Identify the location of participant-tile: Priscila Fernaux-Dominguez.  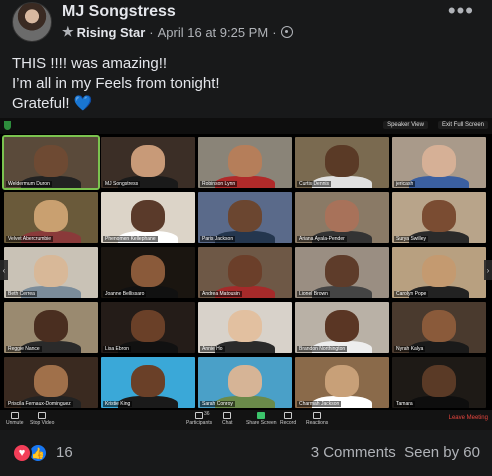
(51, 382).